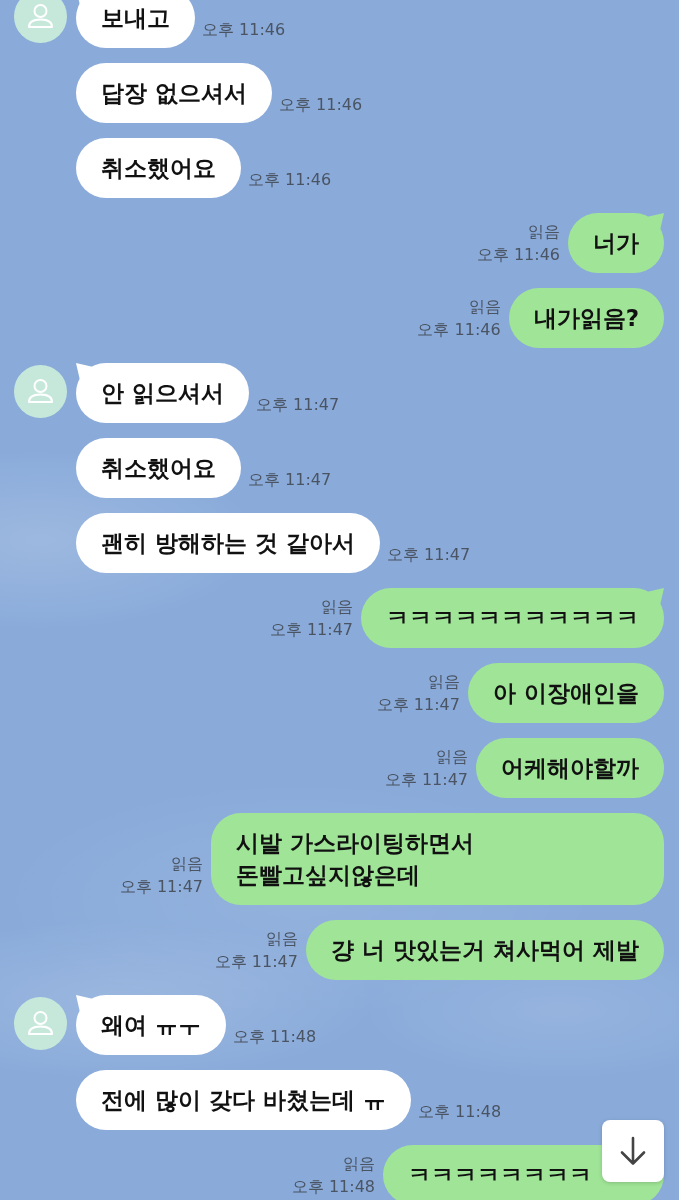  What do you see at coordinates (437, 859) in the screenshot?
I see `message-bubble: 시발 가스라이팅하면서 돈빨고싶지않은데` at bounding box center [437, 859].